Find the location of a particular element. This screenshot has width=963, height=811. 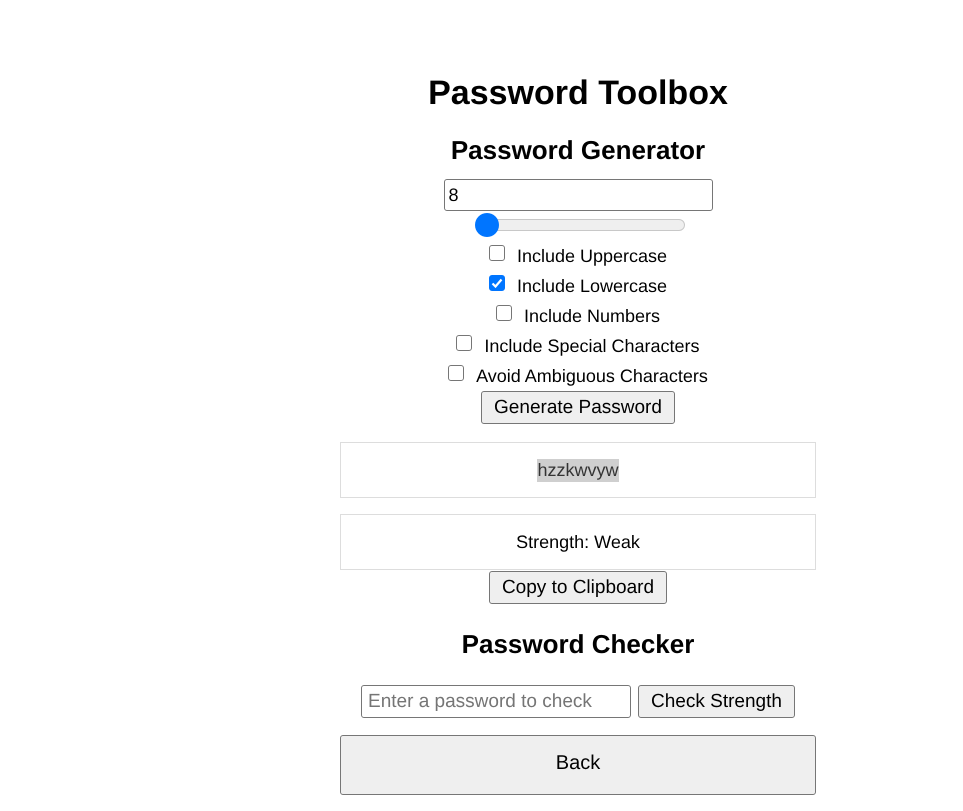

option-label: Include Numbers is located at coordinates (592, 316).